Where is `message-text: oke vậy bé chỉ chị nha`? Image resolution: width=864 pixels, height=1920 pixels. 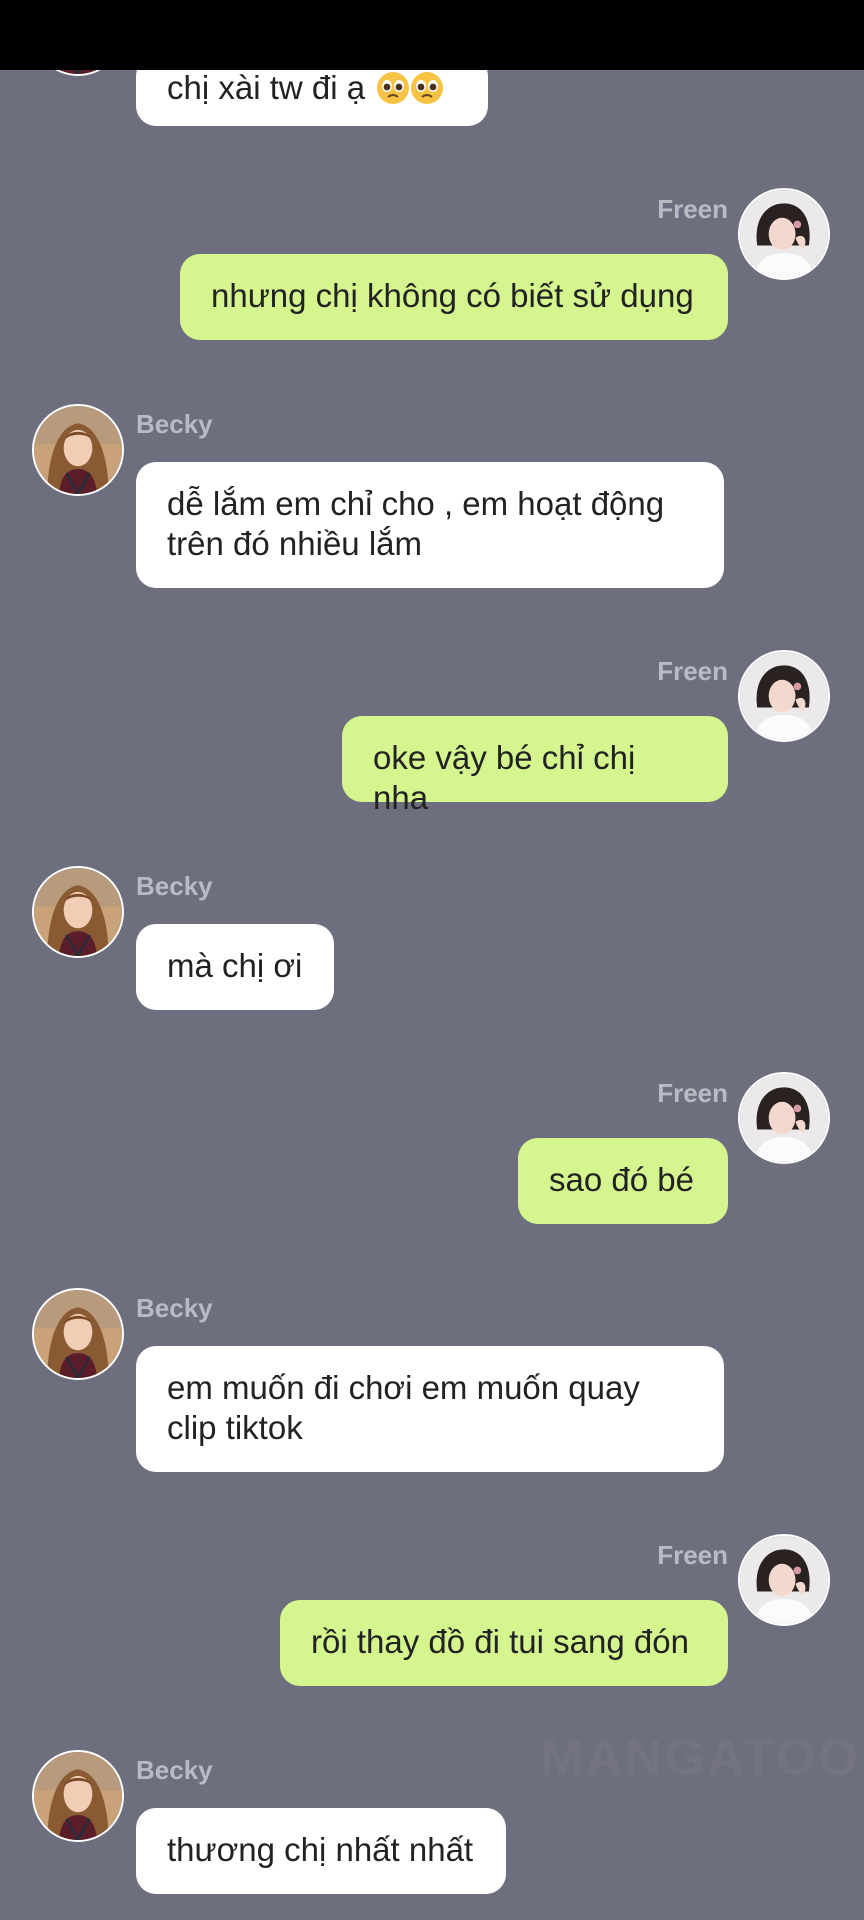 message-text: oke vậy bé chỉ chị nha is located at coordinates (504, 777).